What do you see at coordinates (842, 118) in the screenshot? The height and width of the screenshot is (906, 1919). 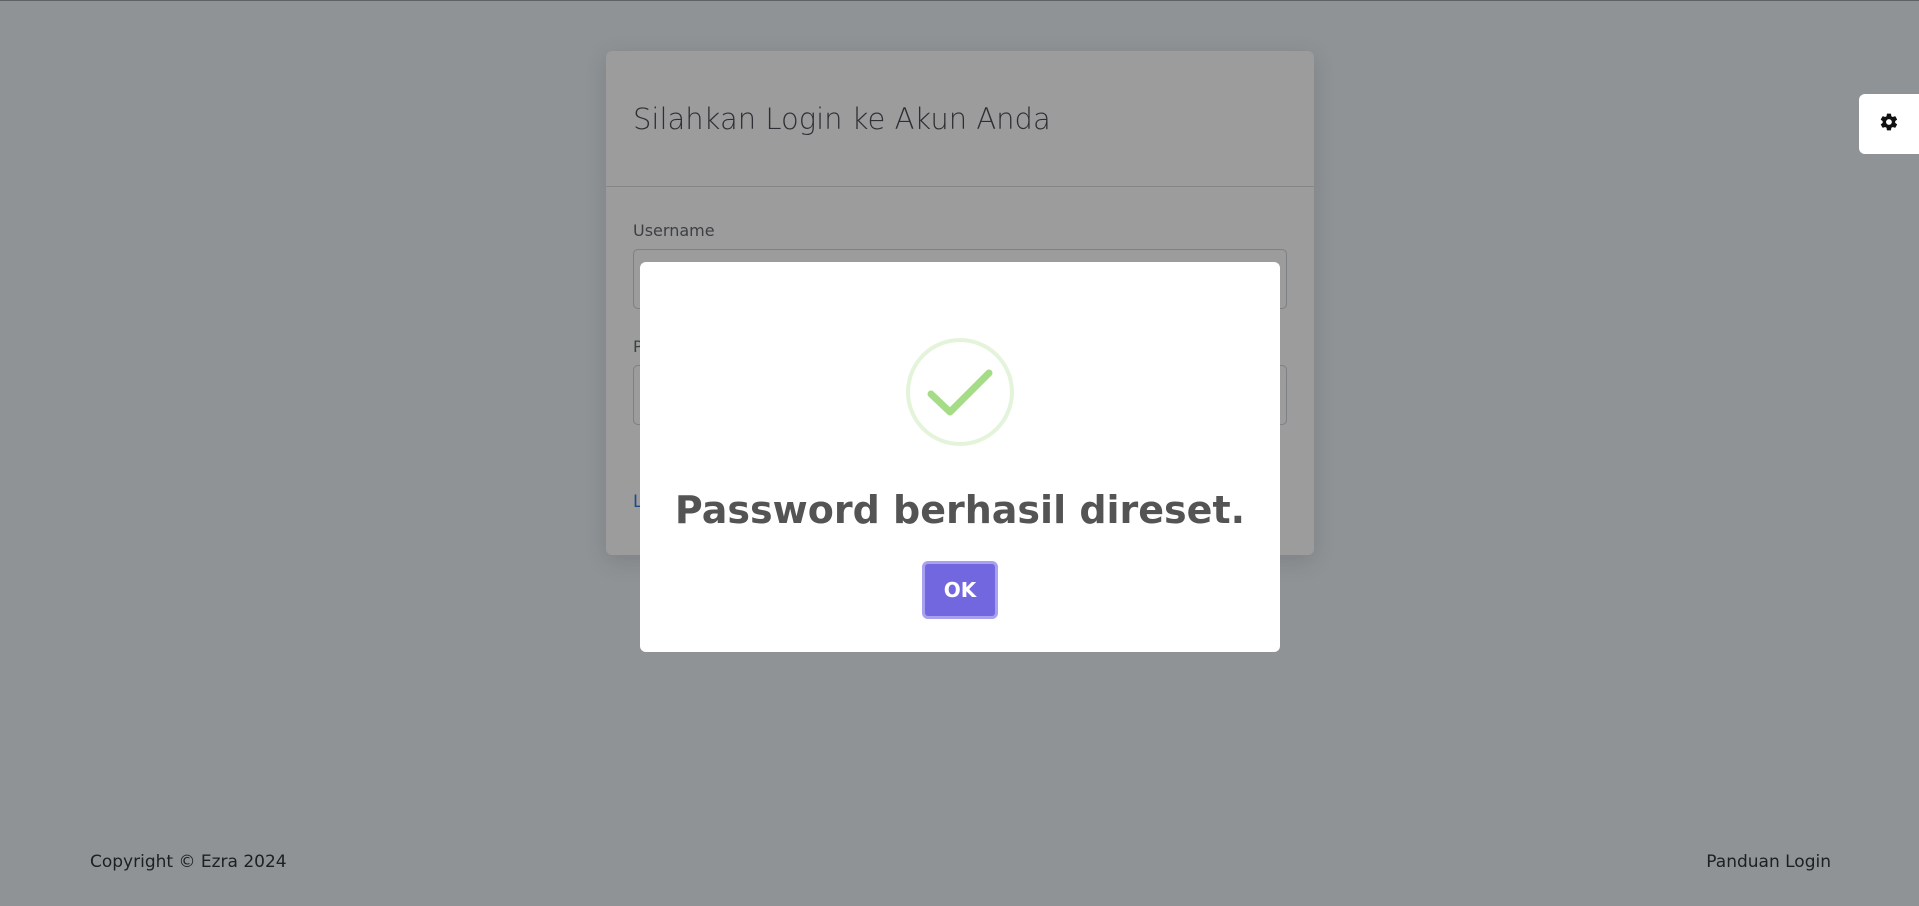 I see `login-title: Silahkan Login ke Akun Anda` at bounding box center [842, 118].